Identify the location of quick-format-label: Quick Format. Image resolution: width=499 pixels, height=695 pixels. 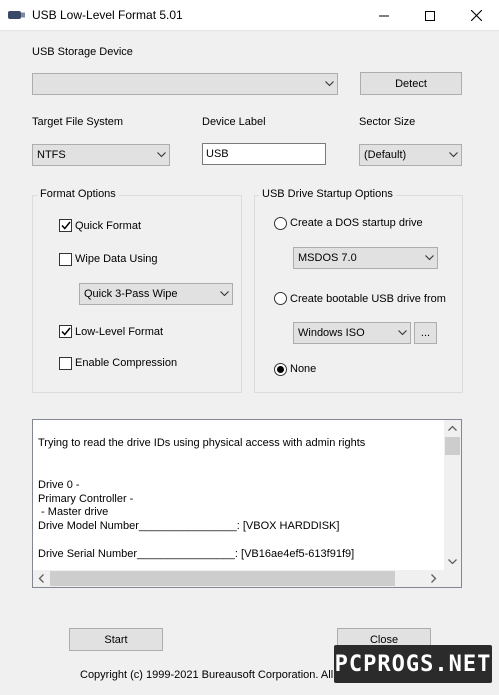
(108, 226).